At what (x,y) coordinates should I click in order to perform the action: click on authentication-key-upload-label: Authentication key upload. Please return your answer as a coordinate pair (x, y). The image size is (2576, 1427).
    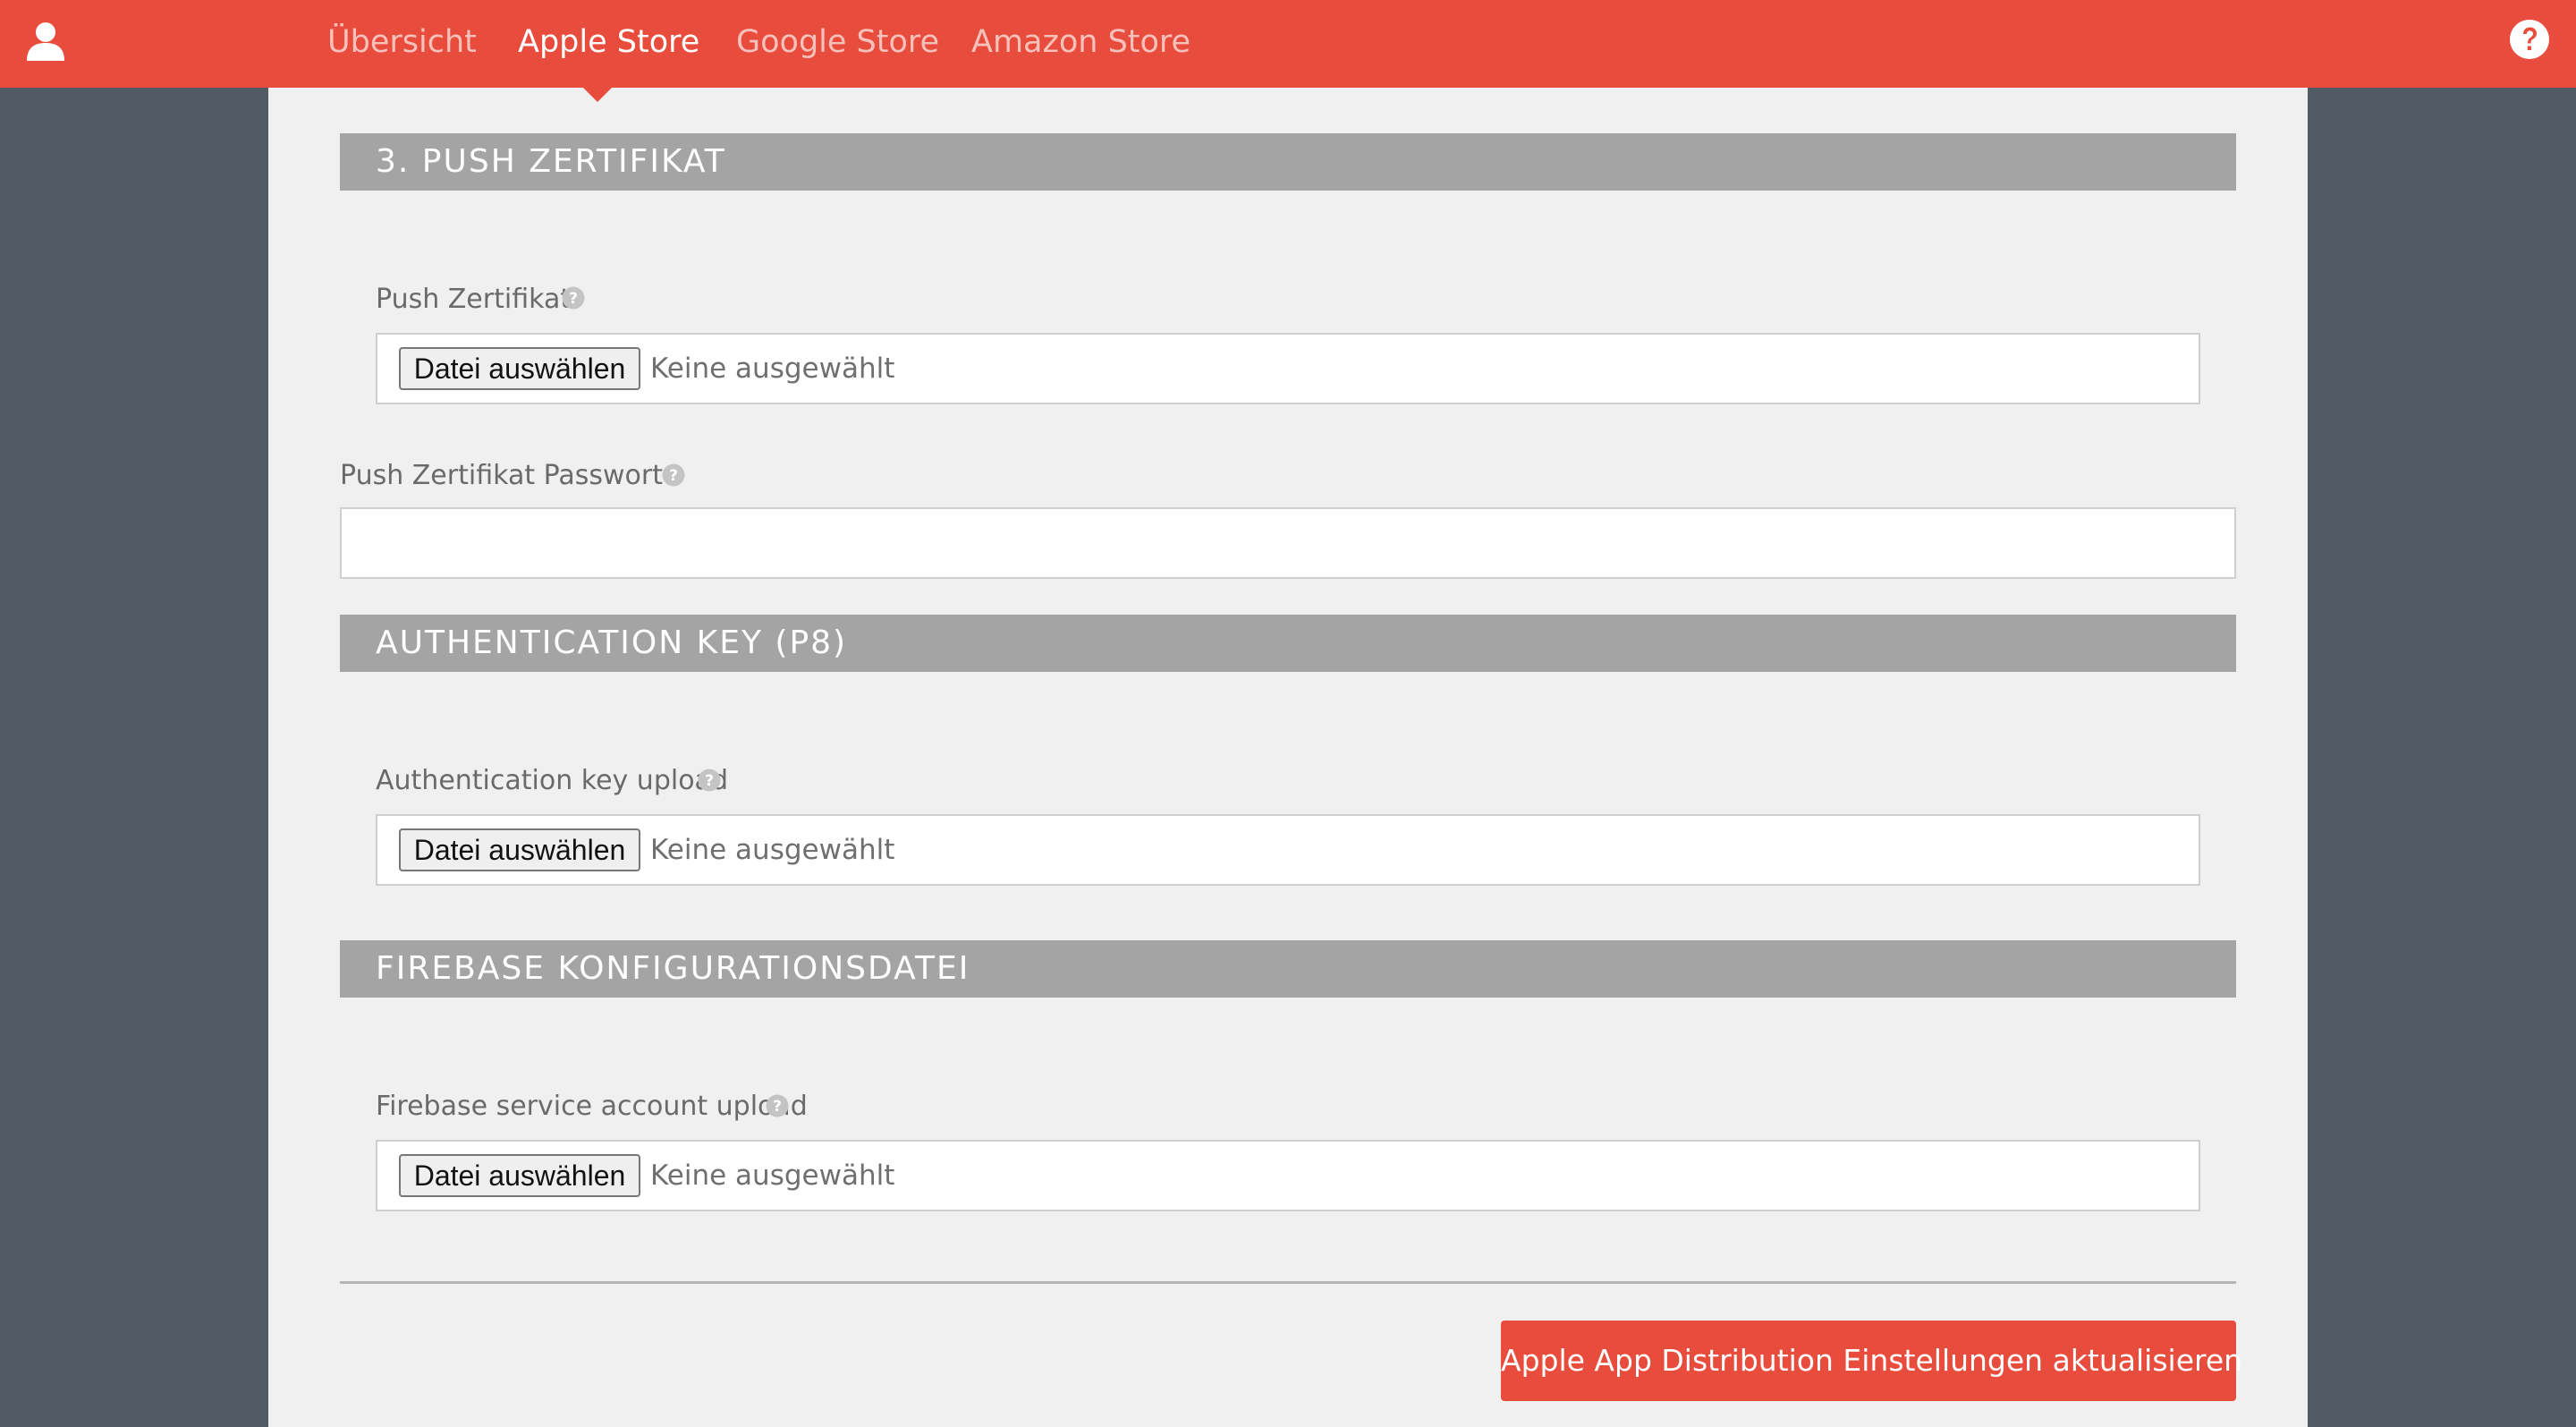
    Looking at the image, I should click on (552, 780).